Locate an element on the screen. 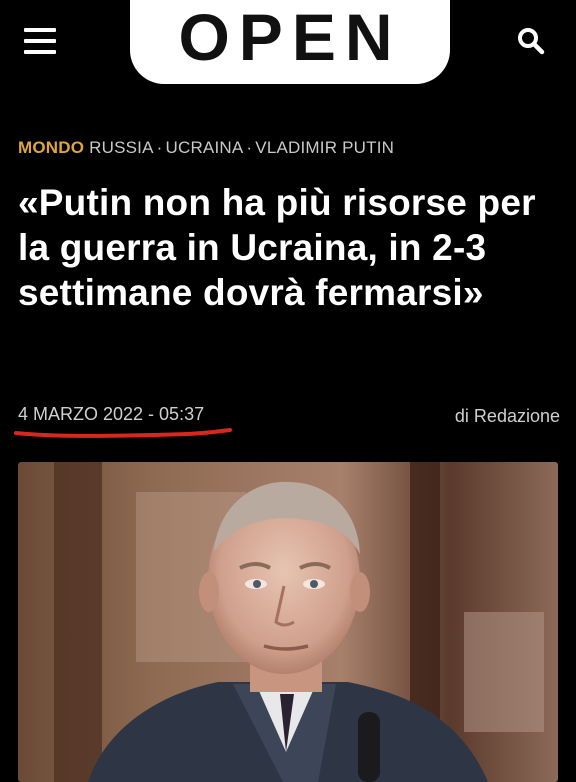  breadcrumb-tag: VLADIMIR PUTIN is located at coordinates (324, 147).